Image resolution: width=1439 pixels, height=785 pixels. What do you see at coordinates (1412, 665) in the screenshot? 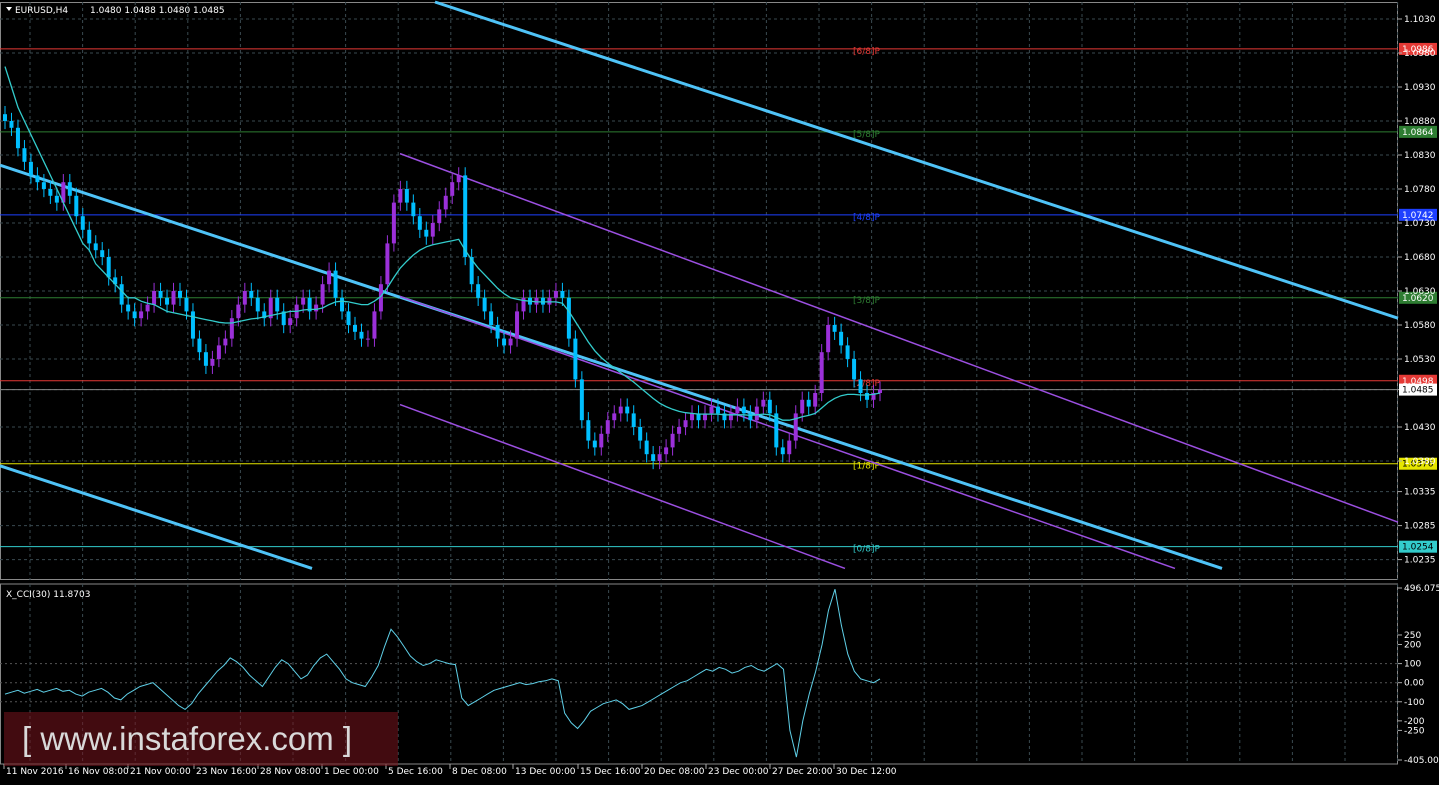
I see `cci-tick-label: 100` at bounding box center [1412, 665].